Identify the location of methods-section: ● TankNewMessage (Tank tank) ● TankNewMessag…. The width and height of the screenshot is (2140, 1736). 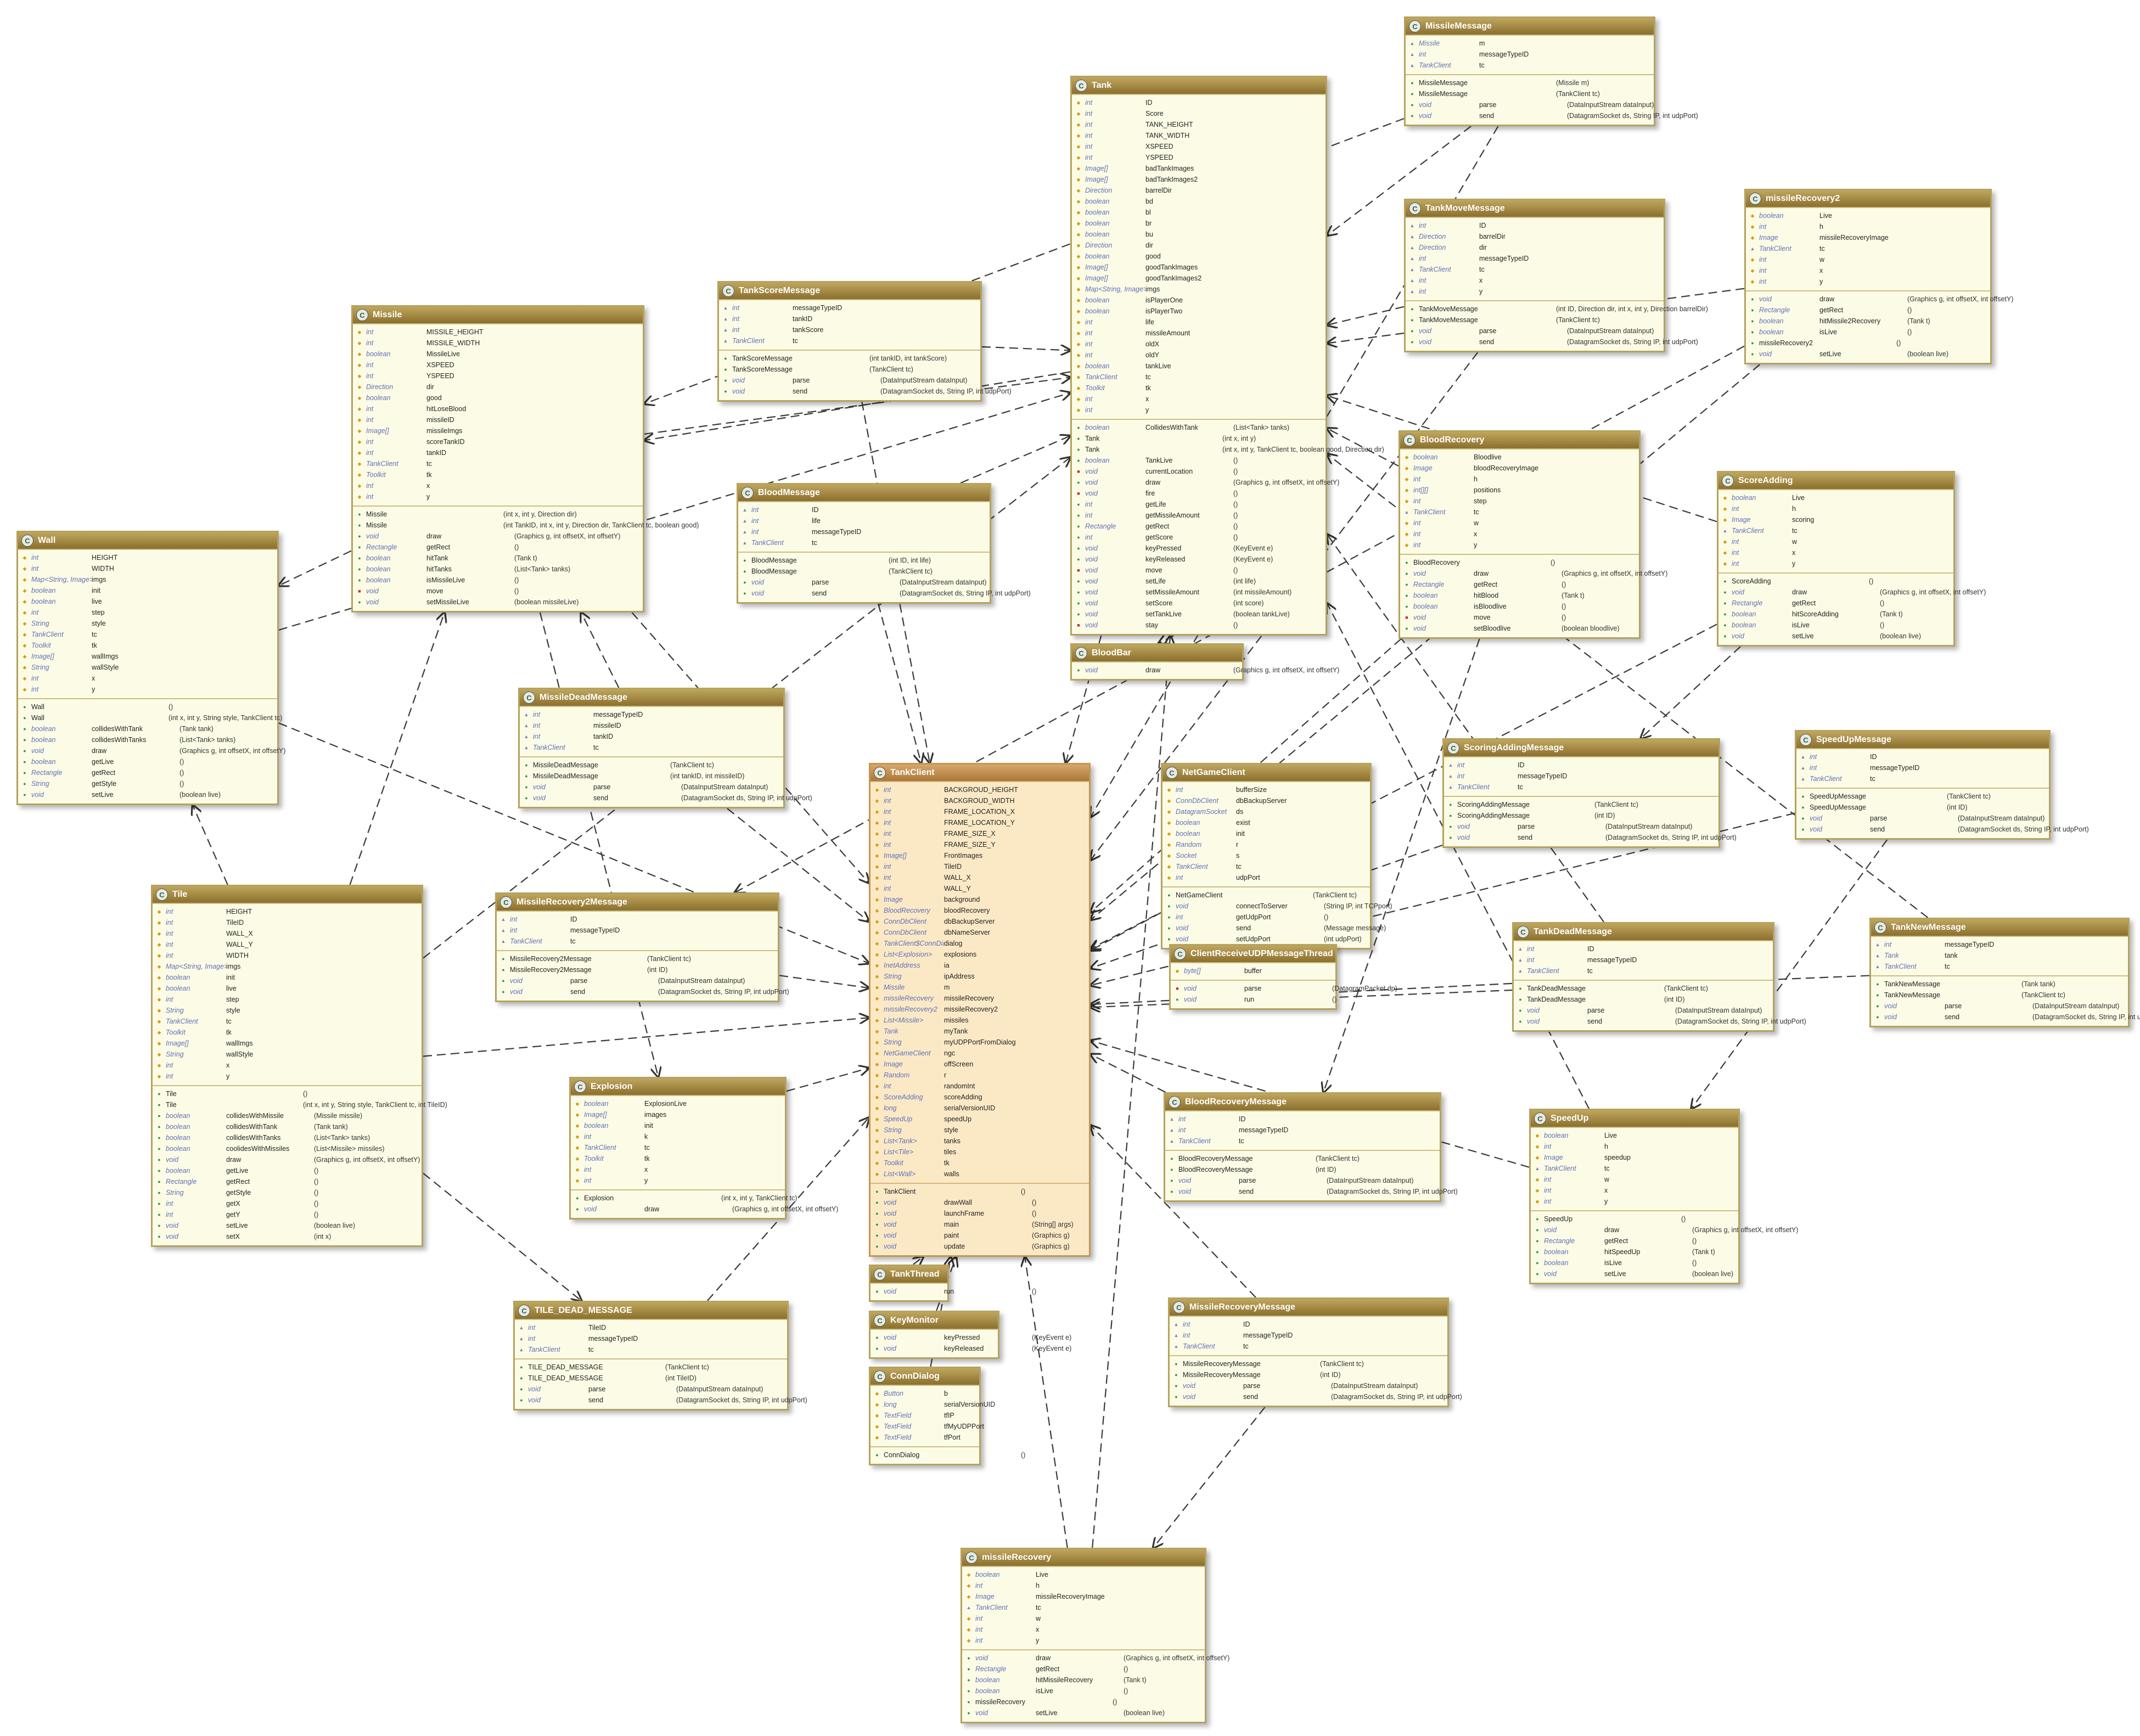
(2005, 1000).